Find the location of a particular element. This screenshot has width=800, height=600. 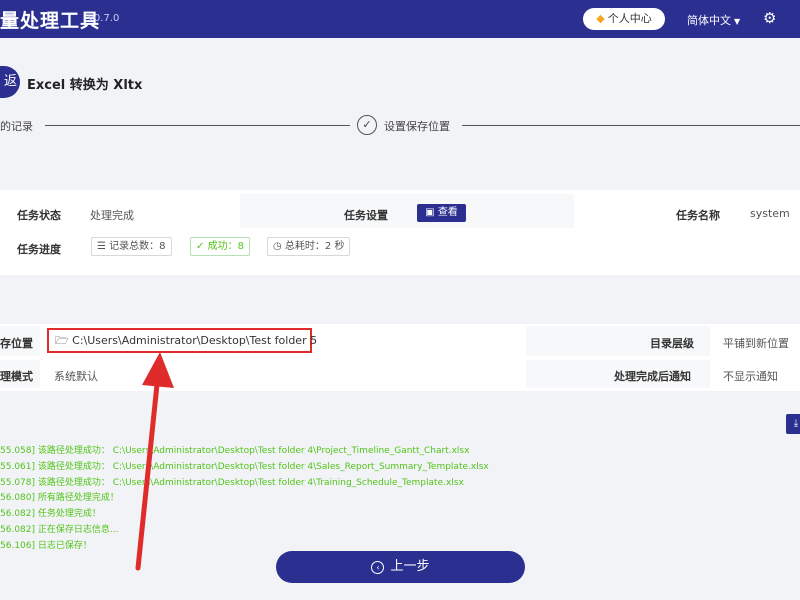

language-selector: 简体中文 ▼ is located at coordinates (713, 20).